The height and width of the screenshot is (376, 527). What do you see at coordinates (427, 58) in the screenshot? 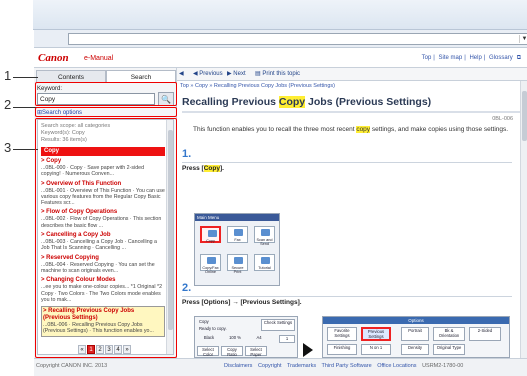
I see `top-link: Top` at bounding box center [427, 58].